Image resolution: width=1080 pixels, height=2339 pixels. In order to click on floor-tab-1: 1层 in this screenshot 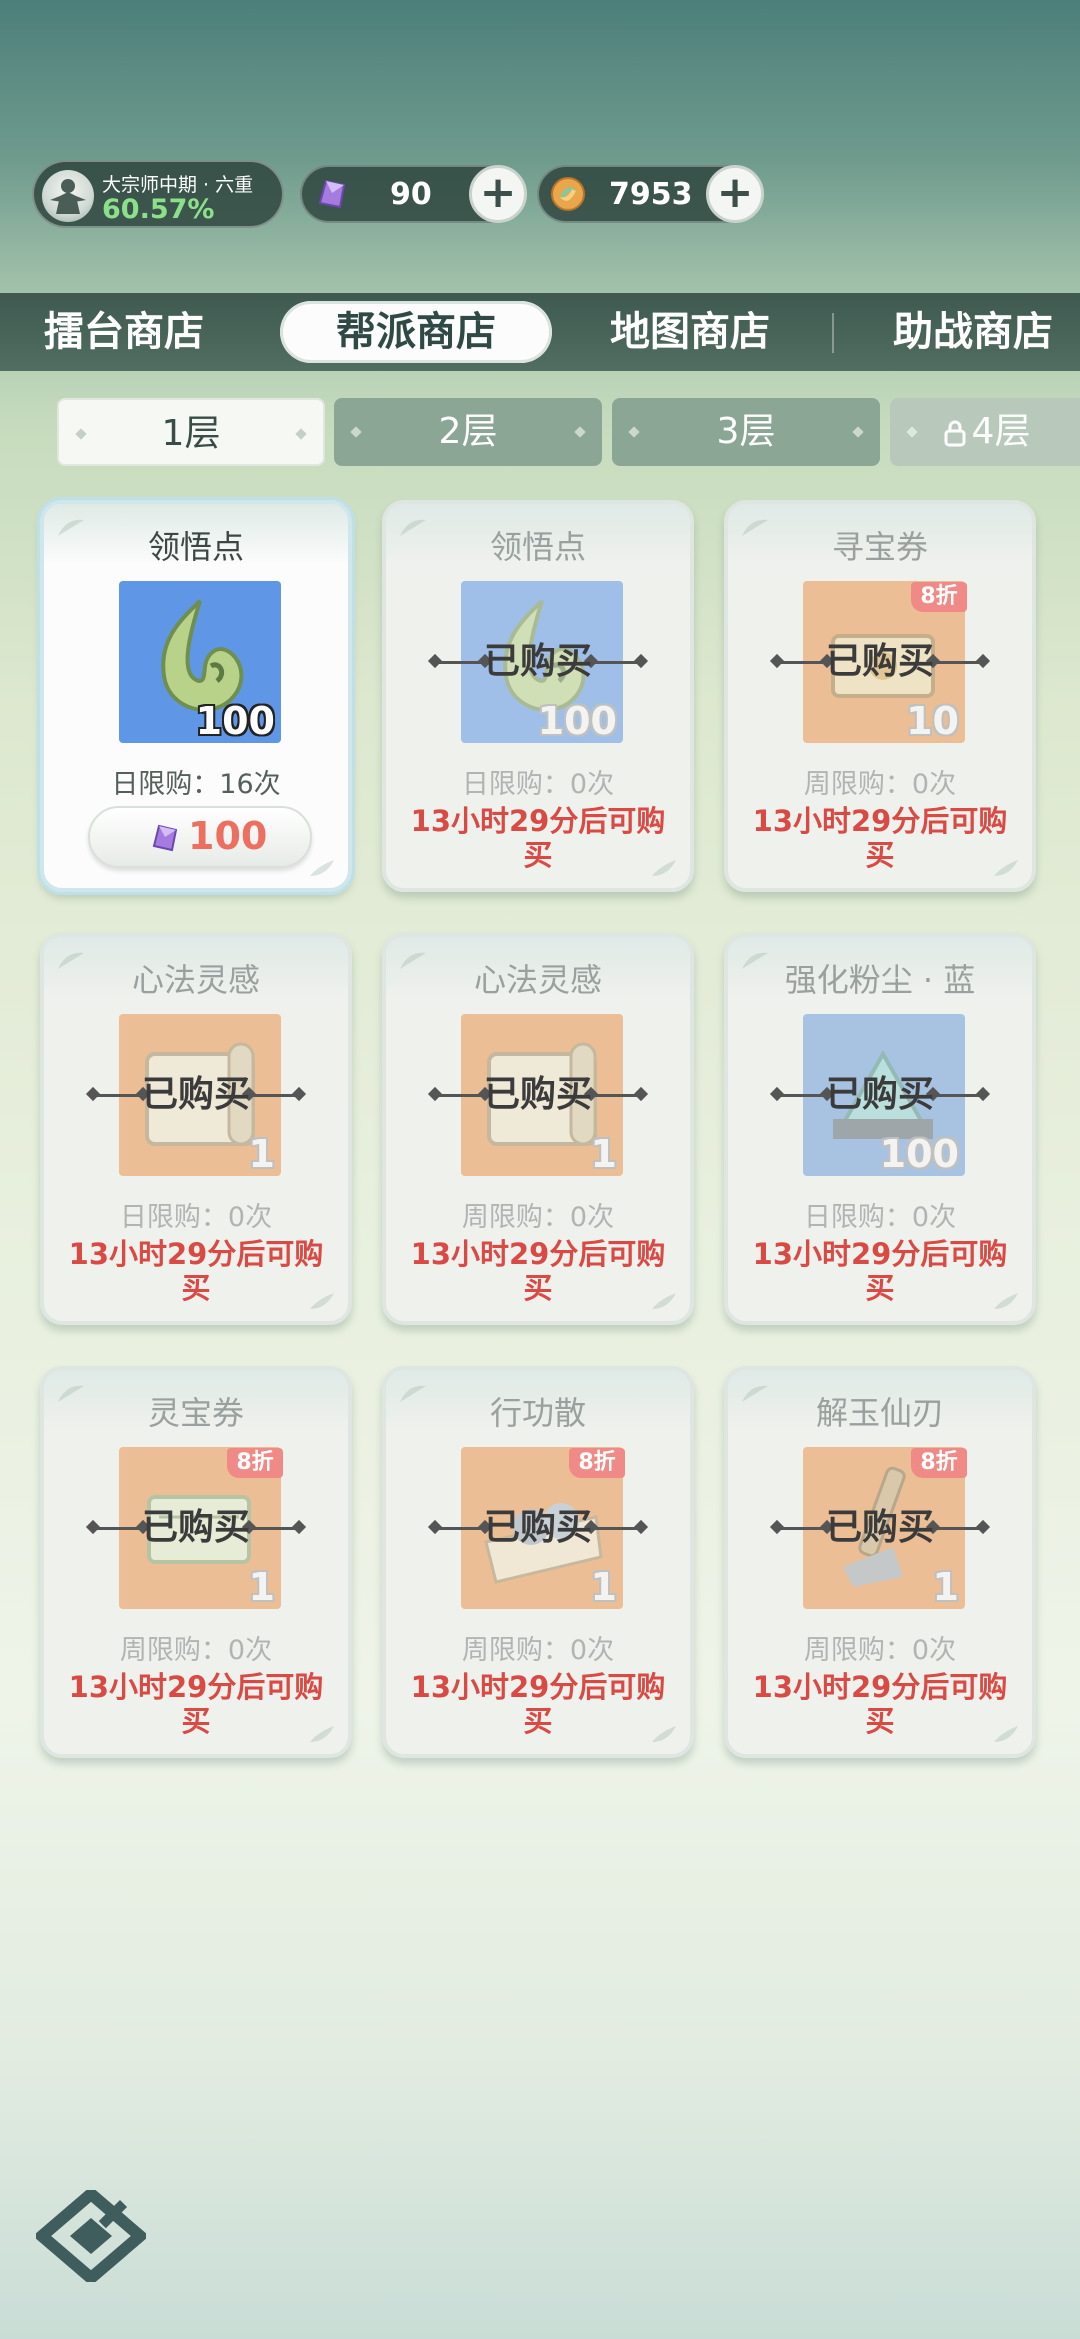, I will do `click(191, 432)`.